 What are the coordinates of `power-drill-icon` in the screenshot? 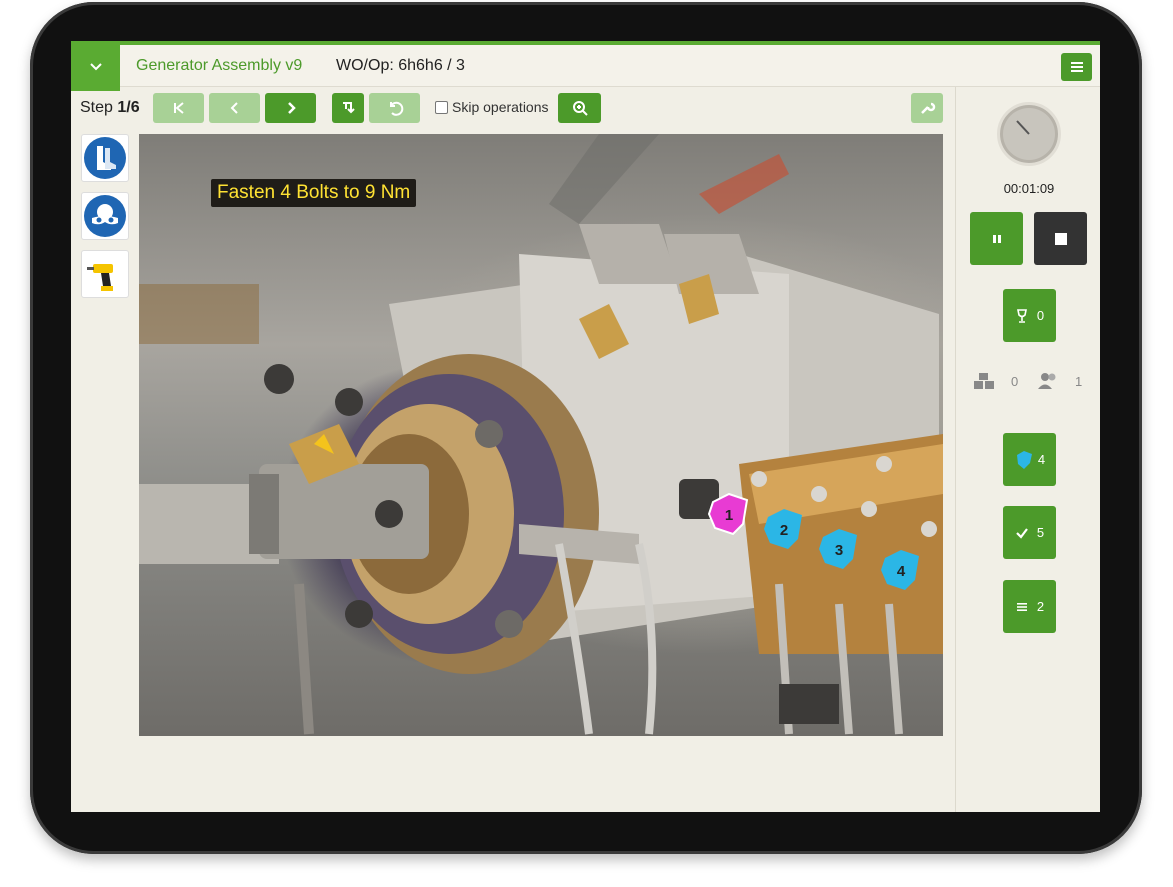 It's located at (100, 277).